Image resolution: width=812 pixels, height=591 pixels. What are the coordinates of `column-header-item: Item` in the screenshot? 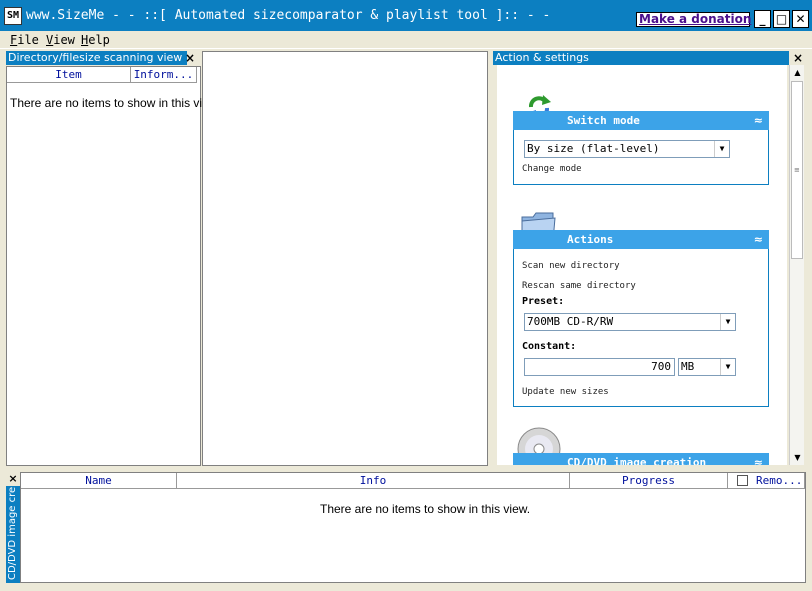 It's located at (69, 75).